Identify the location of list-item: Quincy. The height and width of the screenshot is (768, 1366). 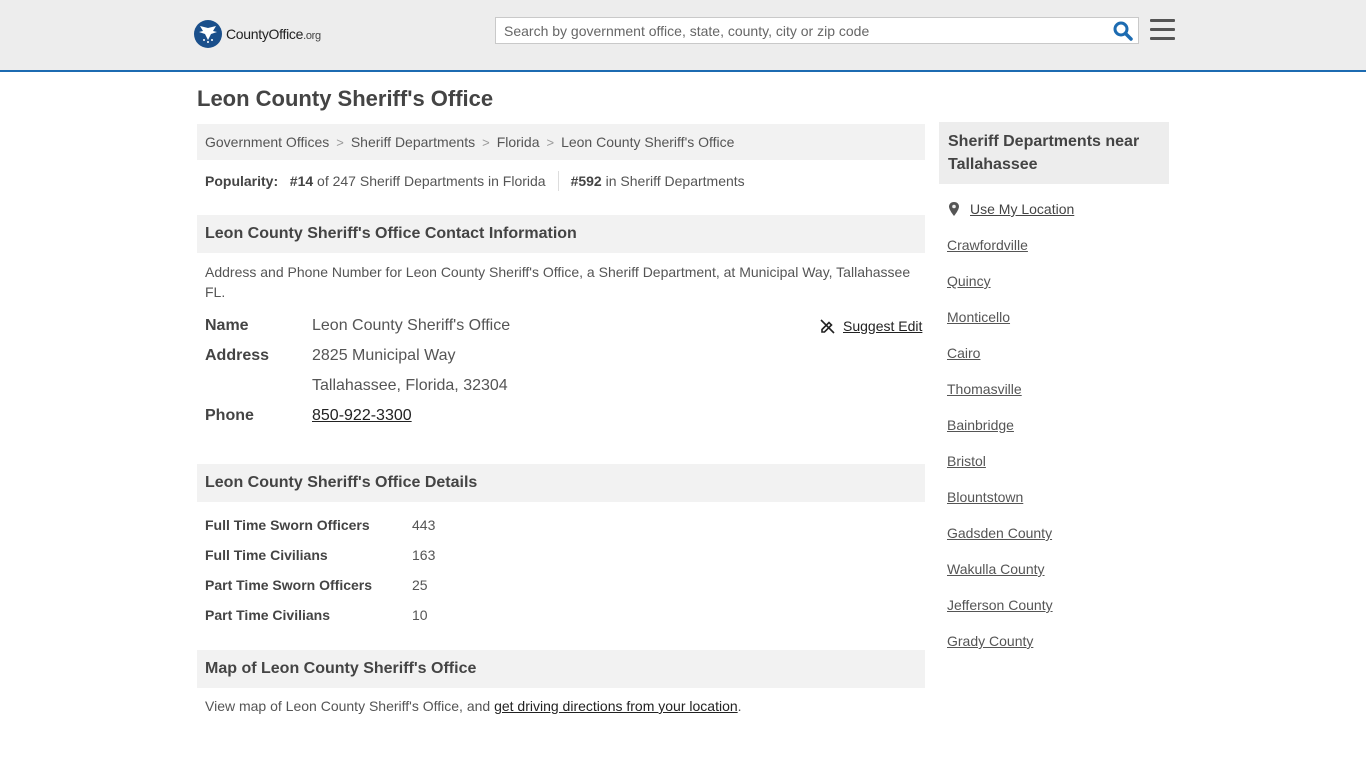
(1000, 291).